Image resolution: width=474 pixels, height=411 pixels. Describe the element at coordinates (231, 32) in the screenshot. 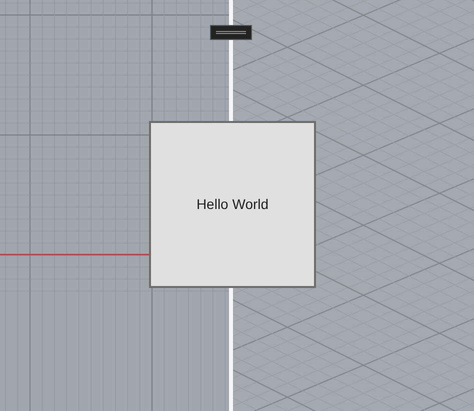

I see `drag-handle` at that location.